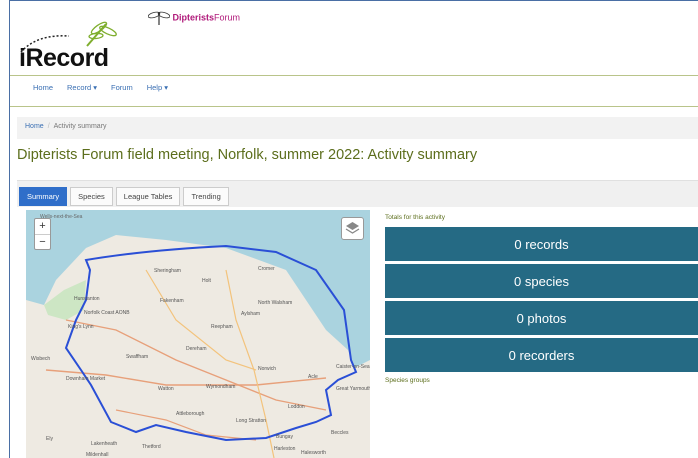  Describe the element at coordinates (34, 126) in the screenshot. I see `breadcrumb-home: Home` at that location.